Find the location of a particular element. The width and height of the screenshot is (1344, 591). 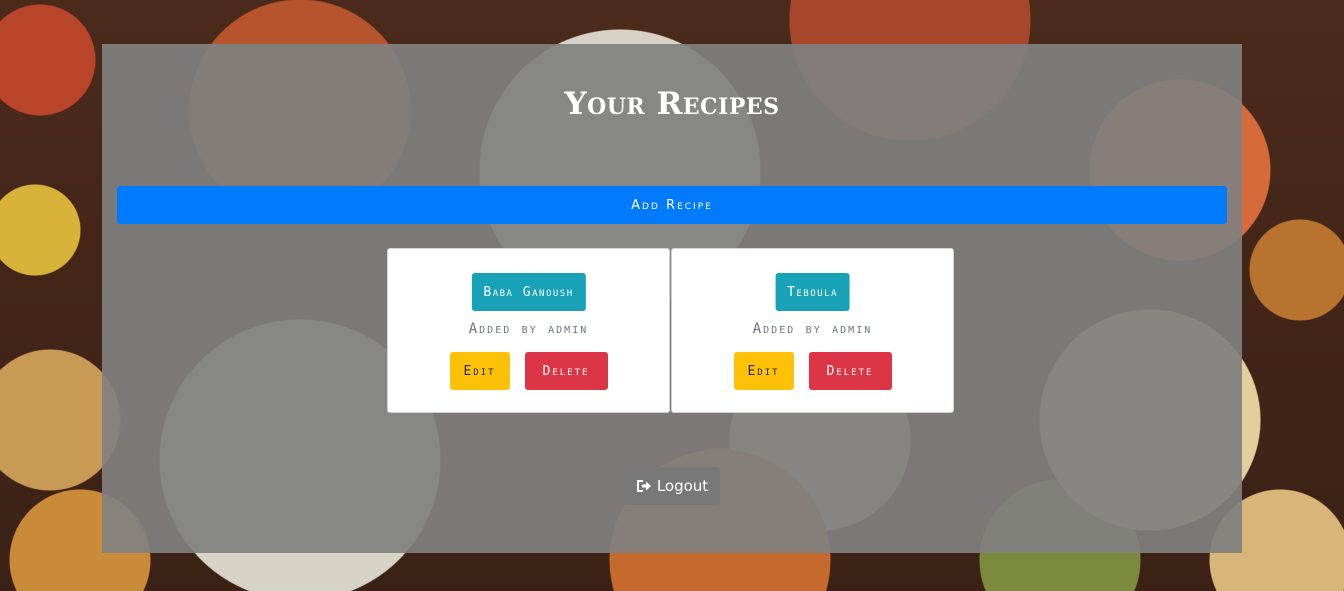

page-title: Your Recipes is located at coordinates (672, 104).